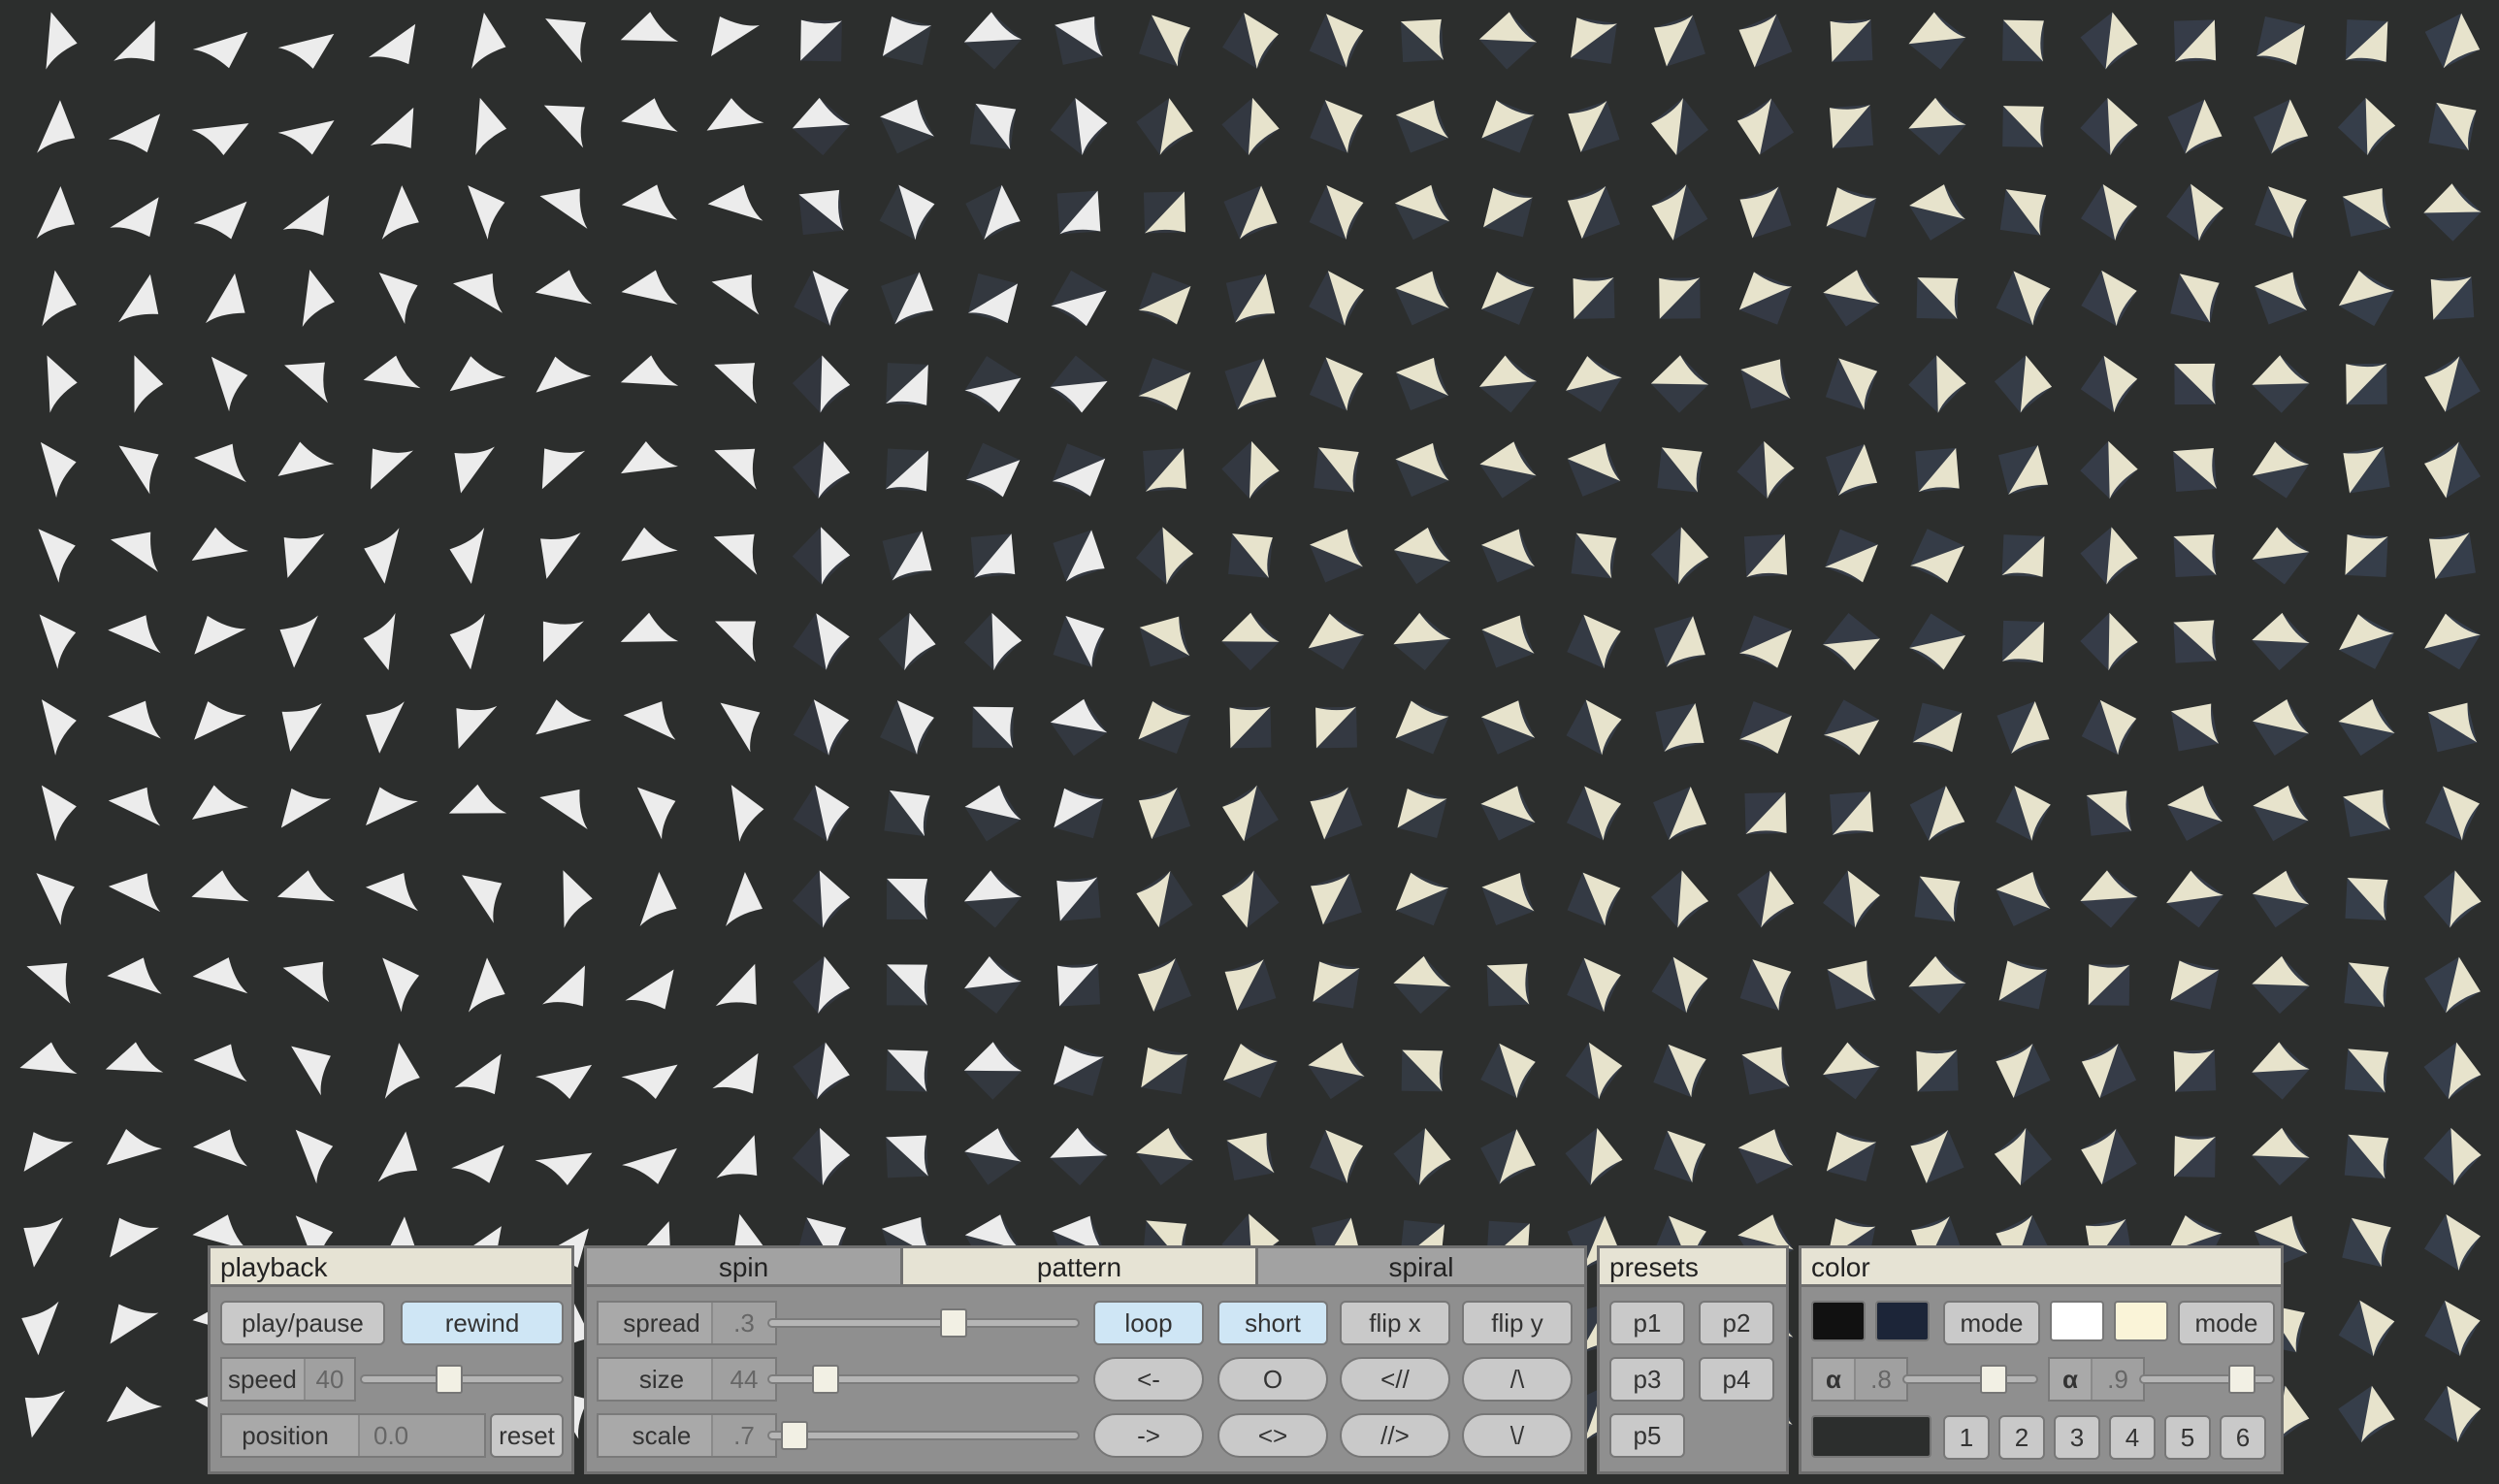 The image size is (2499, 1484). I want to click on alpha2-slider-thumb, so click(2241, 1379).